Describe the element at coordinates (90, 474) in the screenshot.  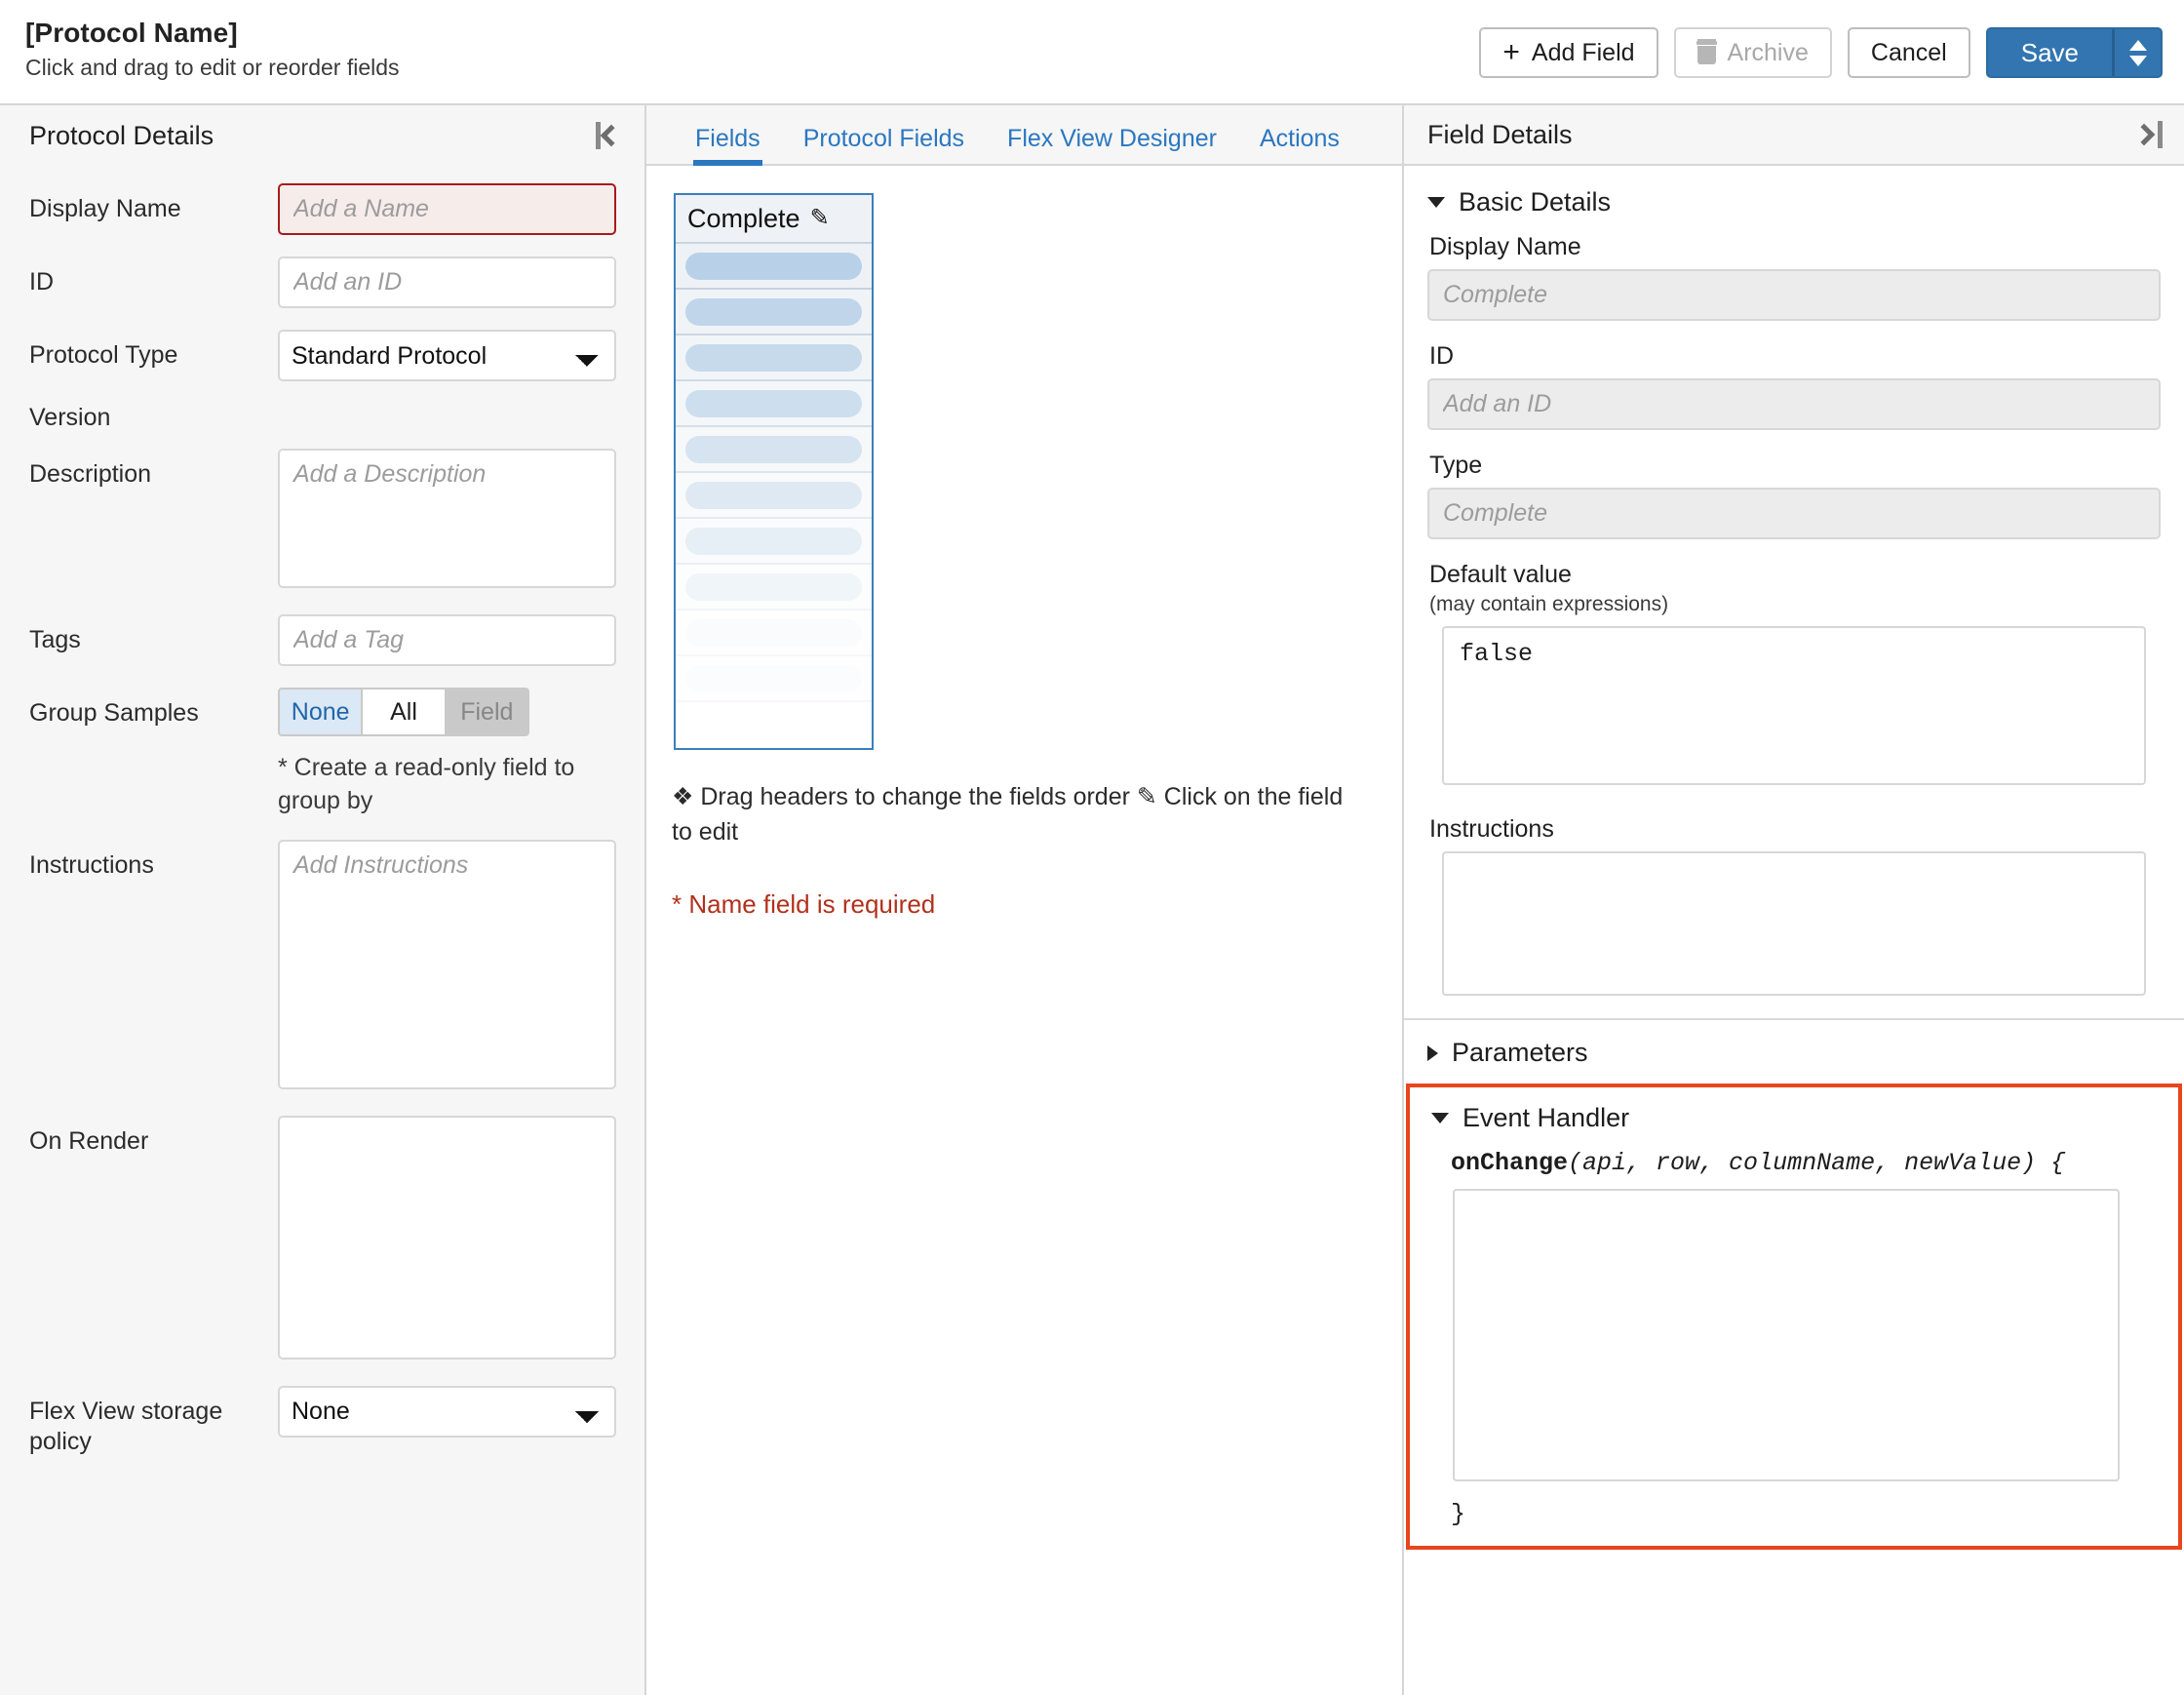
I see `description-label: Description` at that location.